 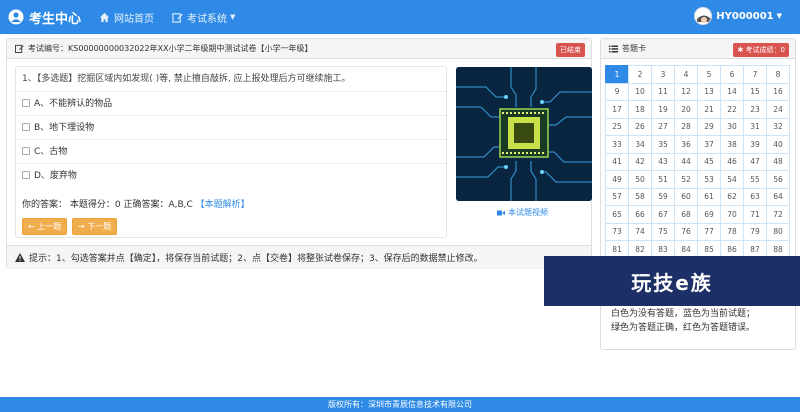 I want to click on question-number-cell: 60, so click(x=686, y=196).